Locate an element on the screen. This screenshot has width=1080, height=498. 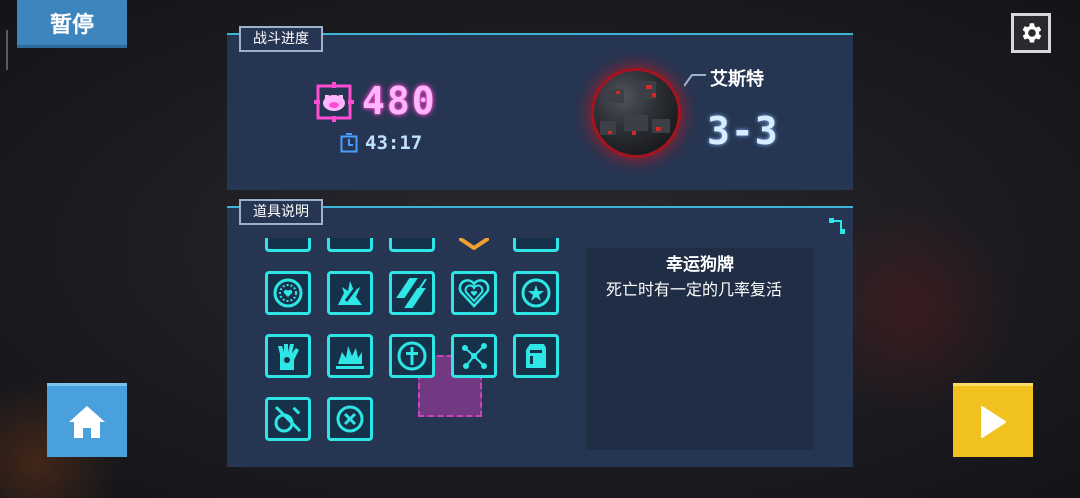
explosion-icon is located at coordinates (350, 357).